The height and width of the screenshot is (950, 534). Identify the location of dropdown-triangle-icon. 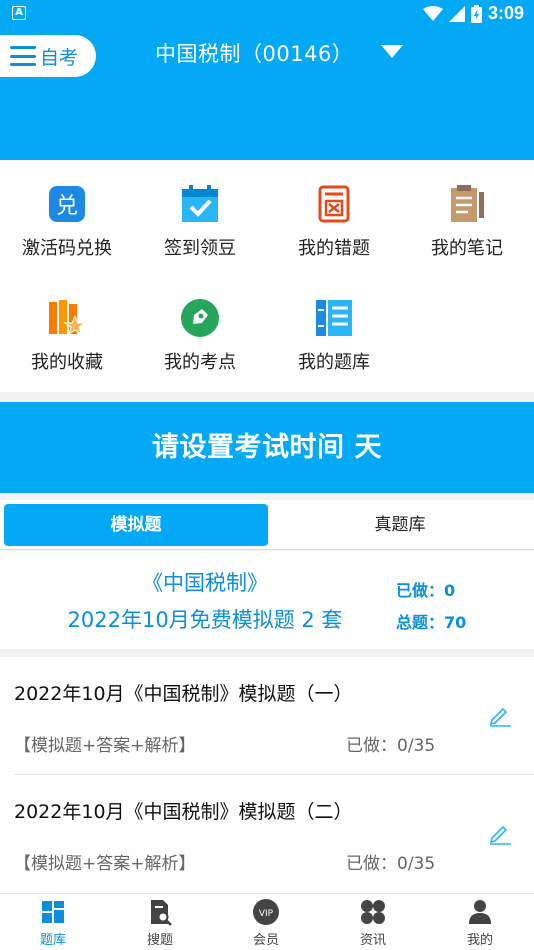
(392, 51).